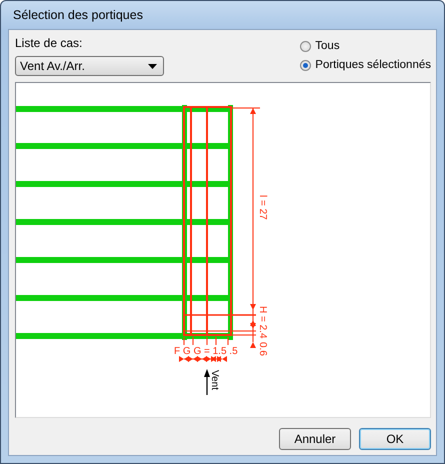 This screenshot has width=445, height=464. I want to click on ok-button: OK, so click(395, 439).